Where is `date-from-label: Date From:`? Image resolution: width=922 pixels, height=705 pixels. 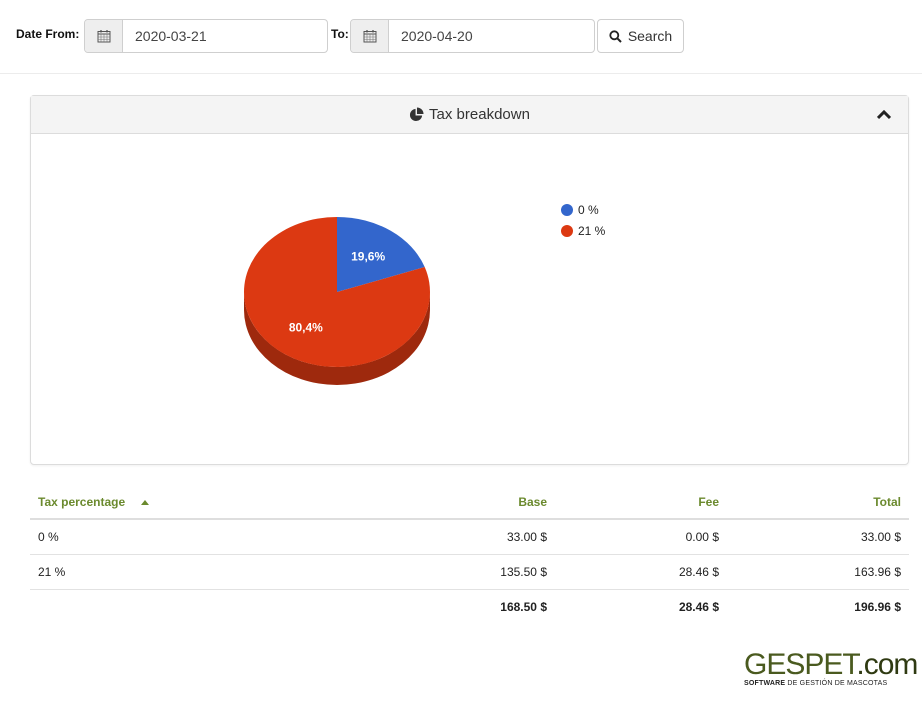 date-from-label: Date From: is located at coordinates (48, 34).